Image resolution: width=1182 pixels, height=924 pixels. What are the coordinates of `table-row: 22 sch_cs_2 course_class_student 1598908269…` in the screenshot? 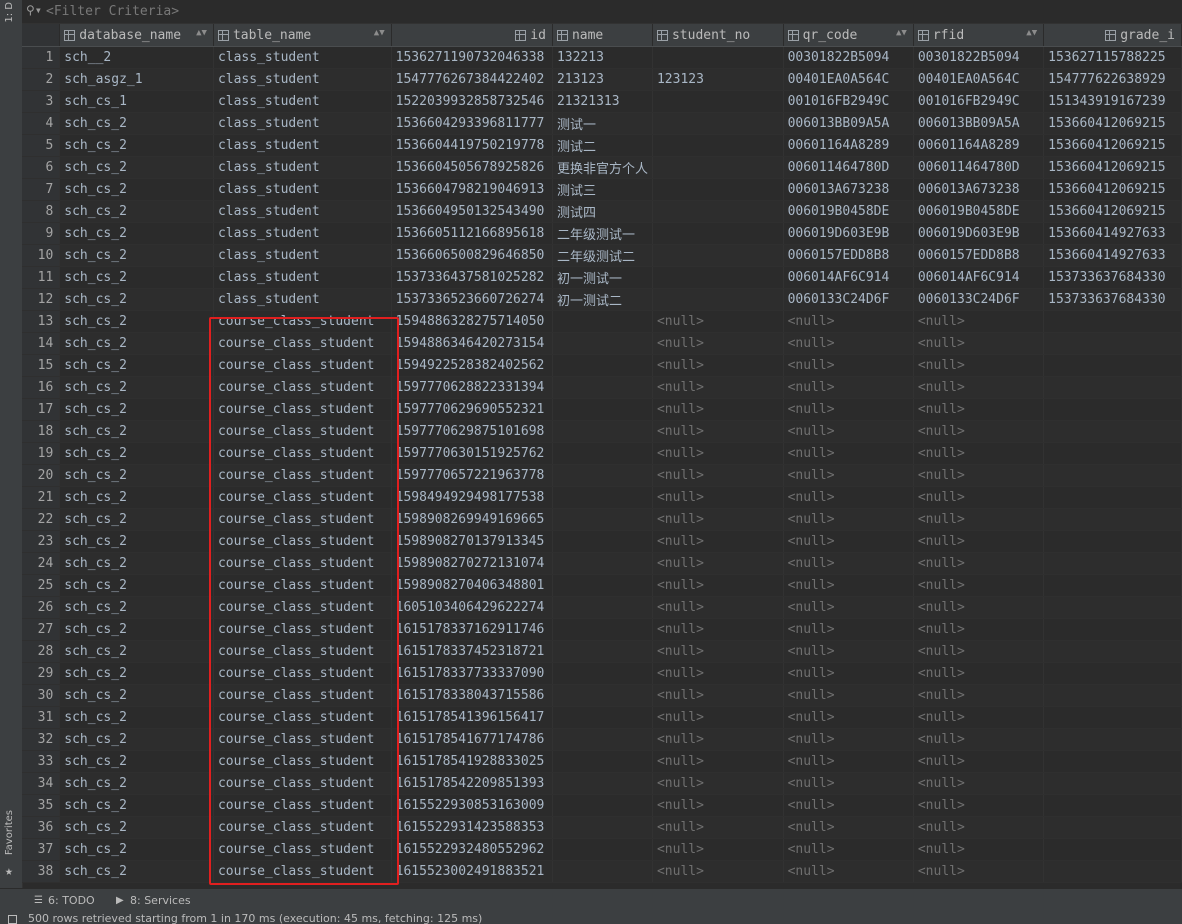 It's located at (602, 519).